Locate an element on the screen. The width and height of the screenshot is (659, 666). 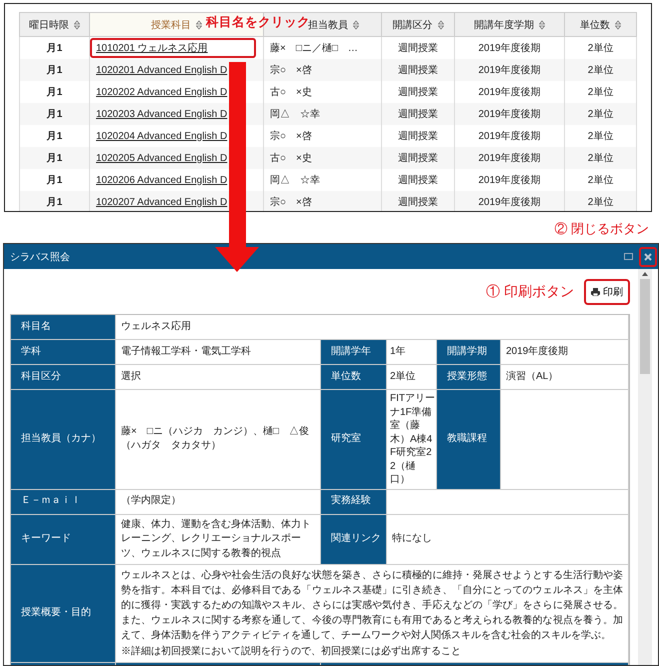
label-cell: 授業概要・目的 is located at coordinates (63, 614).